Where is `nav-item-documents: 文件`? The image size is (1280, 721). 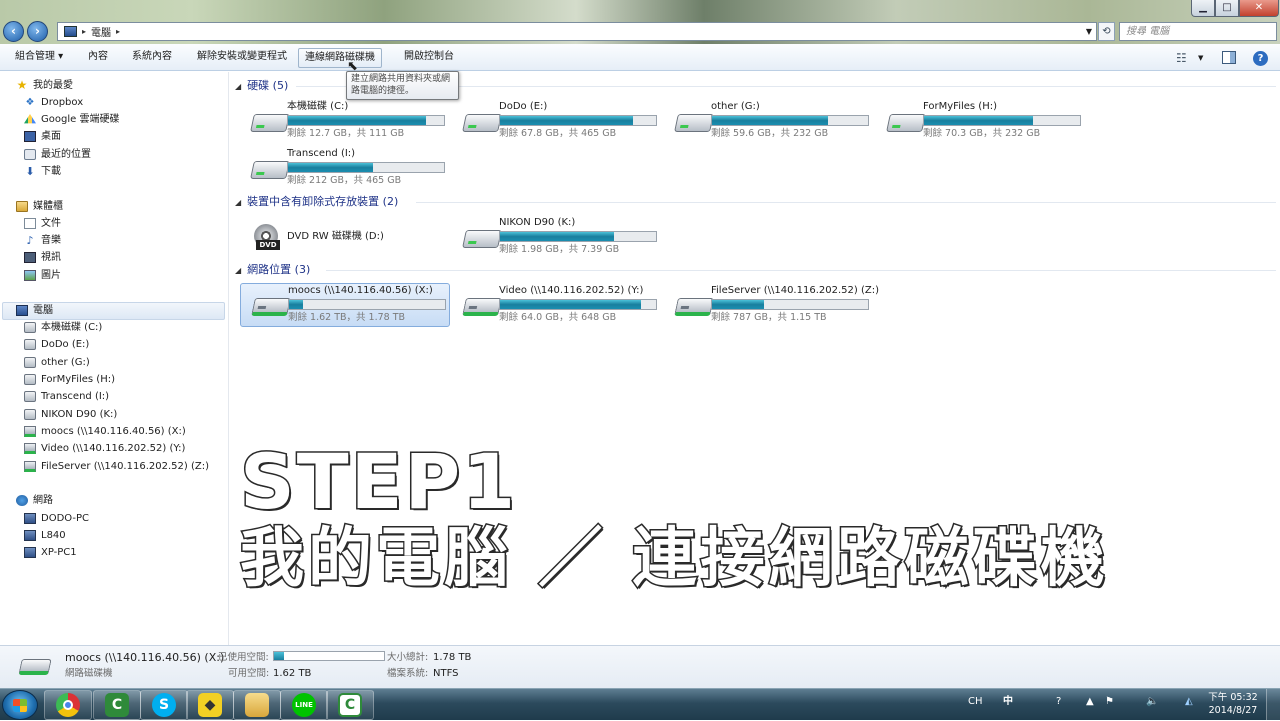
nav-item-documents: 文件 is located at coordinates (42, 223).